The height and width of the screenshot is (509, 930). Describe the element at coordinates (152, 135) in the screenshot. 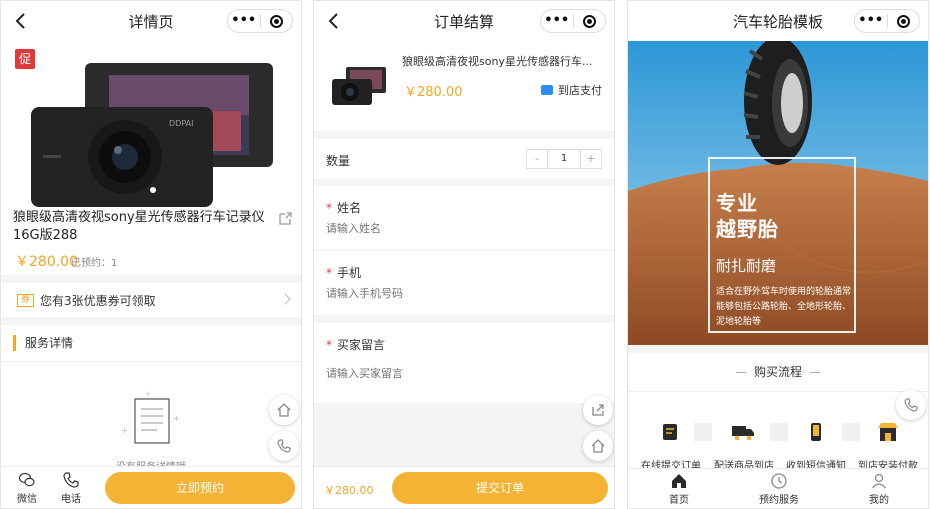

I see `dashcam-image: DDPAI` at that location.